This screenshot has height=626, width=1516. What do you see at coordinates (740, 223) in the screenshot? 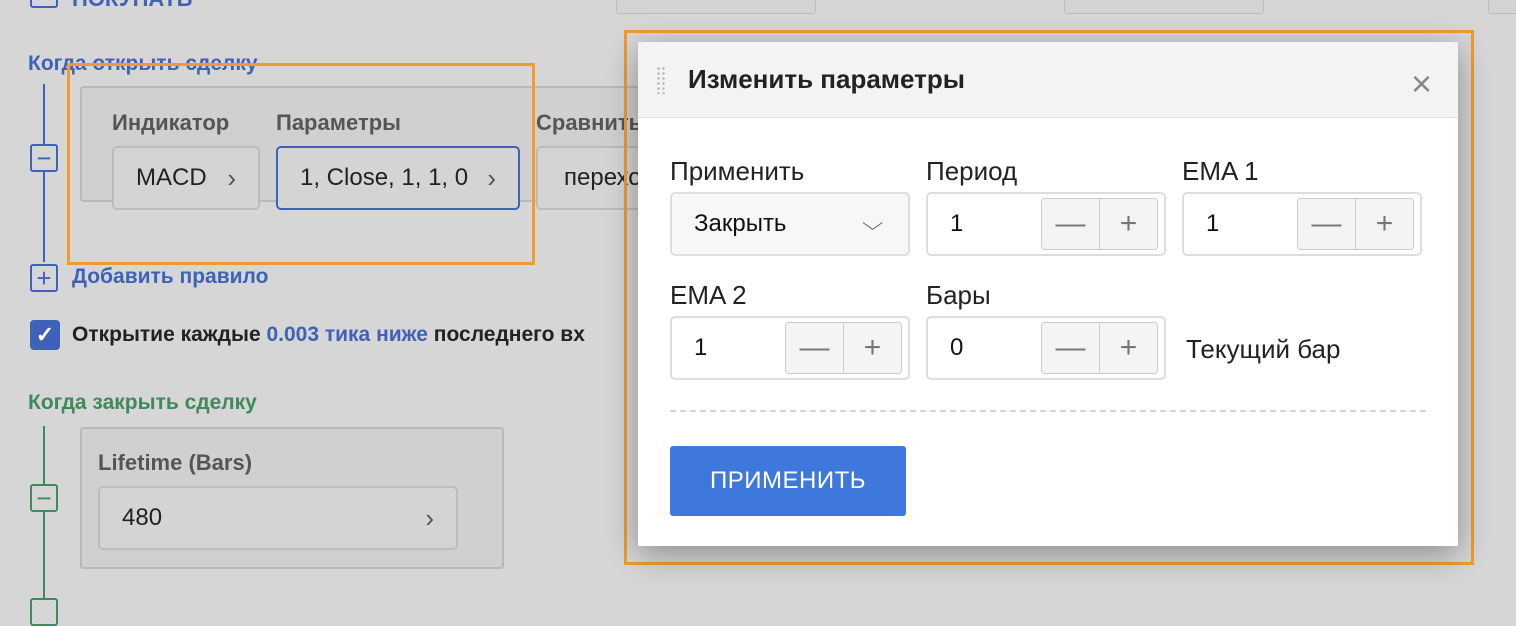
I see `apply-to-value: Закрыть` at bounding box center [740, 223].